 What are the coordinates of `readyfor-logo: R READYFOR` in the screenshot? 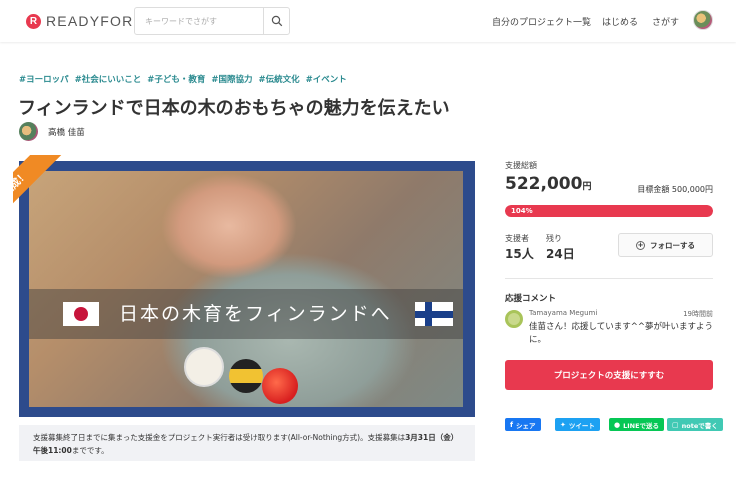 It's located at (79, 21).